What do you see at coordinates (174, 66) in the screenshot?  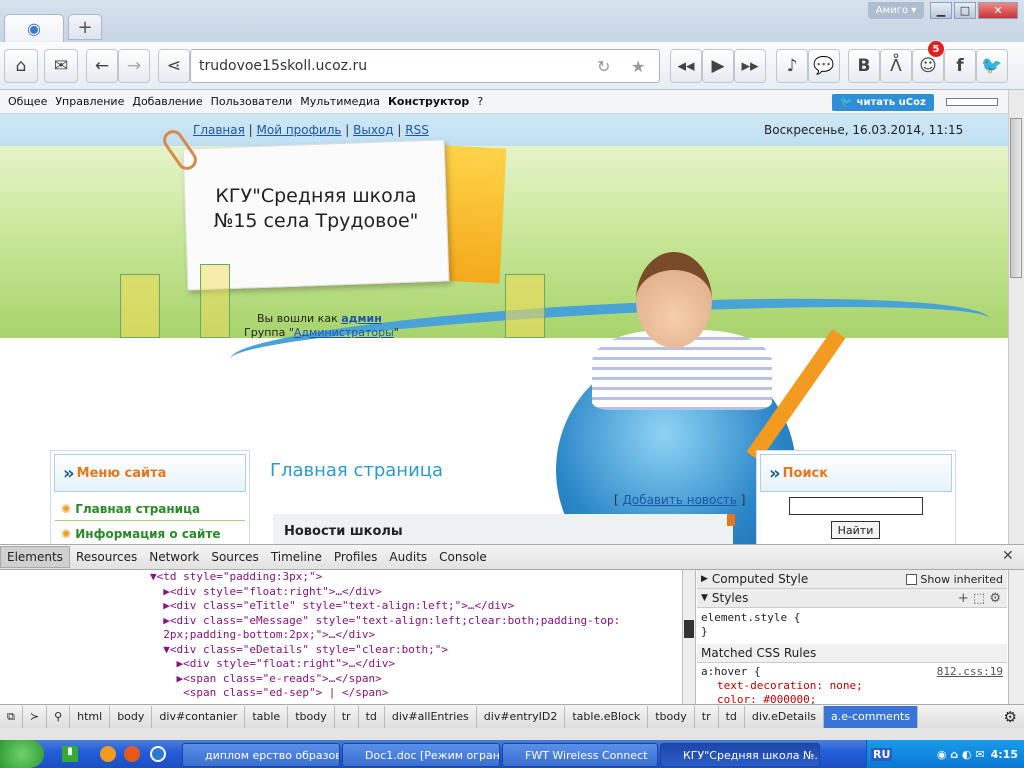 I see `share-button: ⋖` at bounding box center [174, 66].